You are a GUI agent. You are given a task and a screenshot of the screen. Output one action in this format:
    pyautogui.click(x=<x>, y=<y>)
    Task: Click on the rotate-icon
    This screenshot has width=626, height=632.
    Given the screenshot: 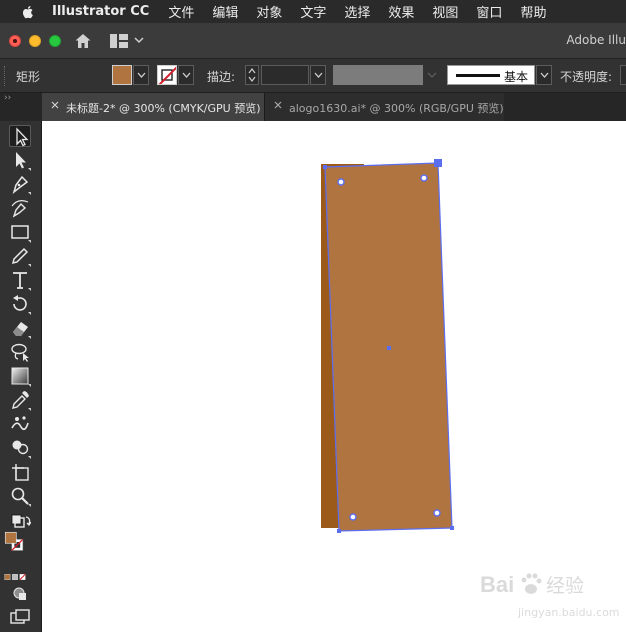 What is the action you would take?
    pyautogui.click(x=22, y=305)
    